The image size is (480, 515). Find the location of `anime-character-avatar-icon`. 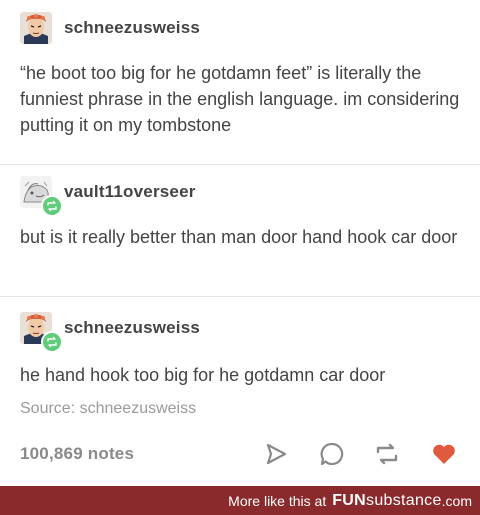

anime-character-avatar-icon is located at coordinates (36, 28).